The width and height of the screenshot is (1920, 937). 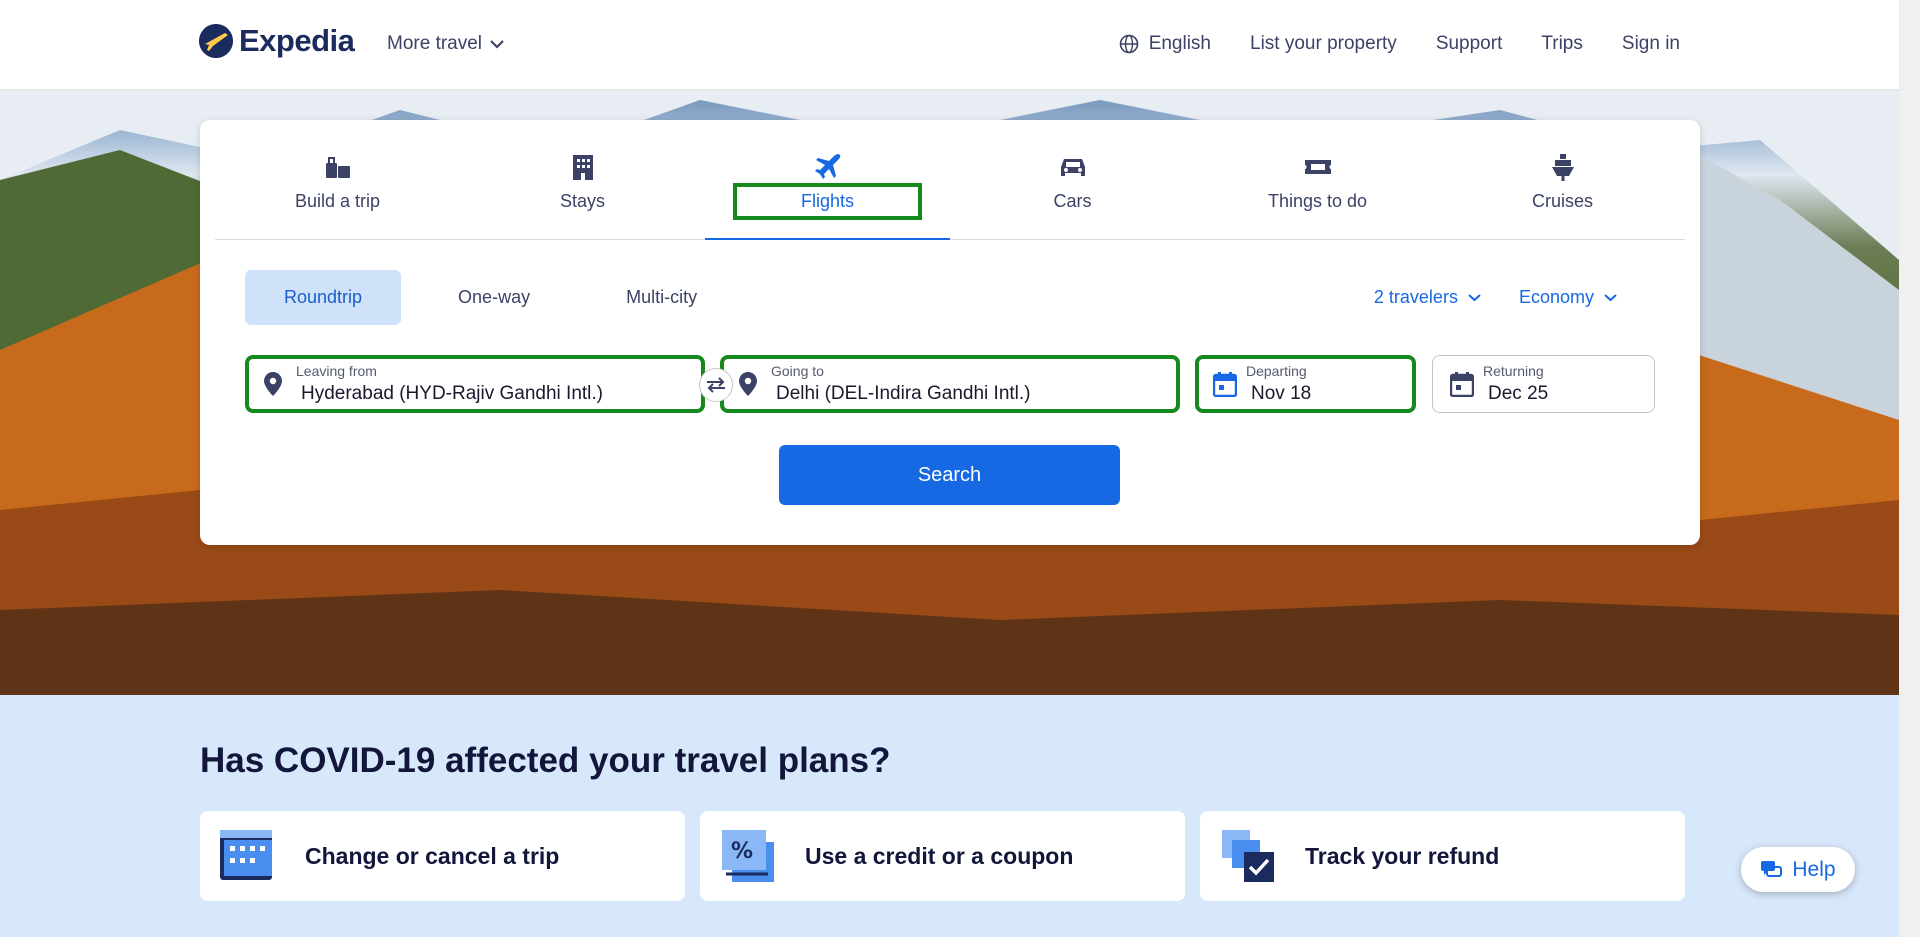 I want to click on change-cancel-trip-label: Change or cancel a trip, so click(x=432, y=855).